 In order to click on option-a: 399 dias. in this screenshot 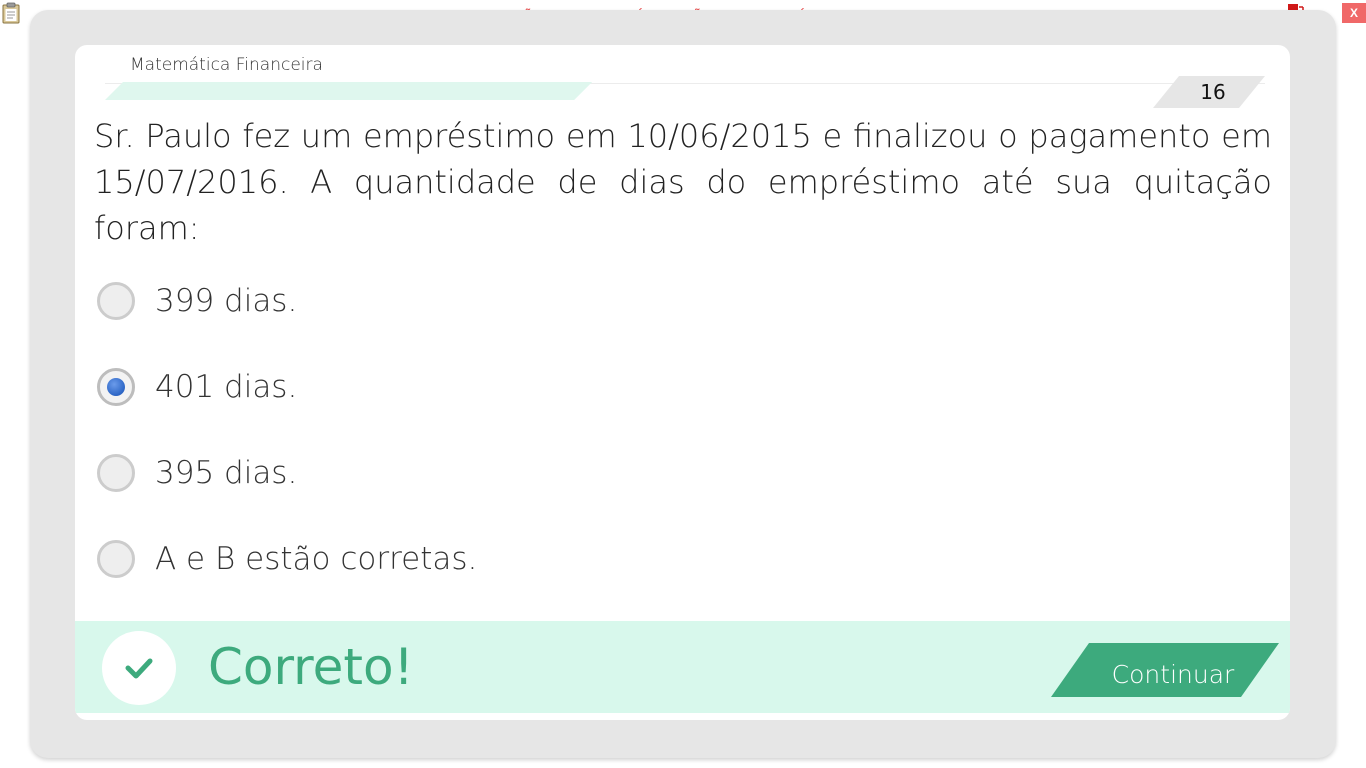, I will do `click(447, 301)`.